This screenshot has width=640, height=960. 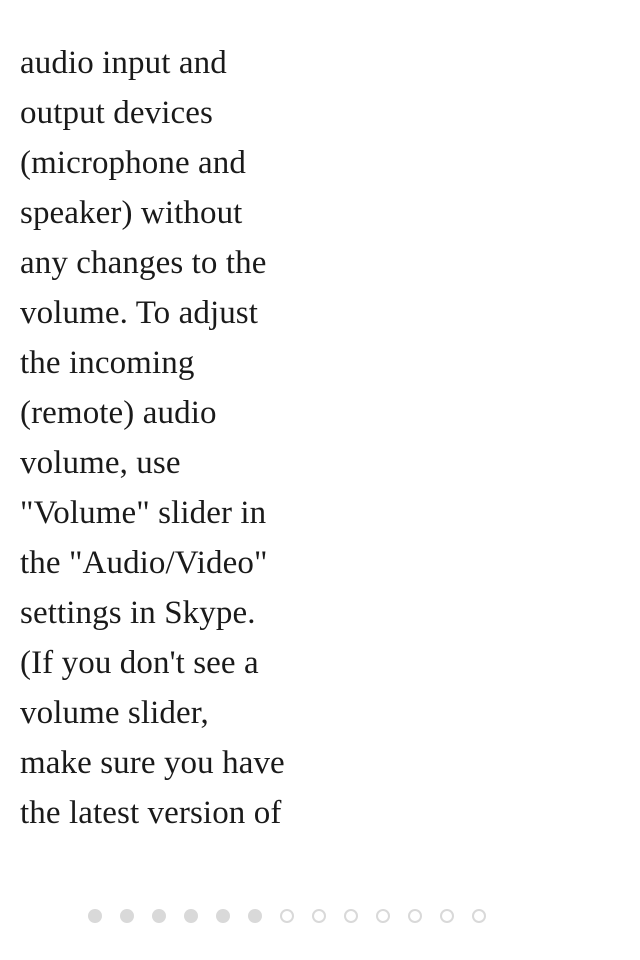 I want to click on text-line: make sure you have, so click(x=152, y=763).